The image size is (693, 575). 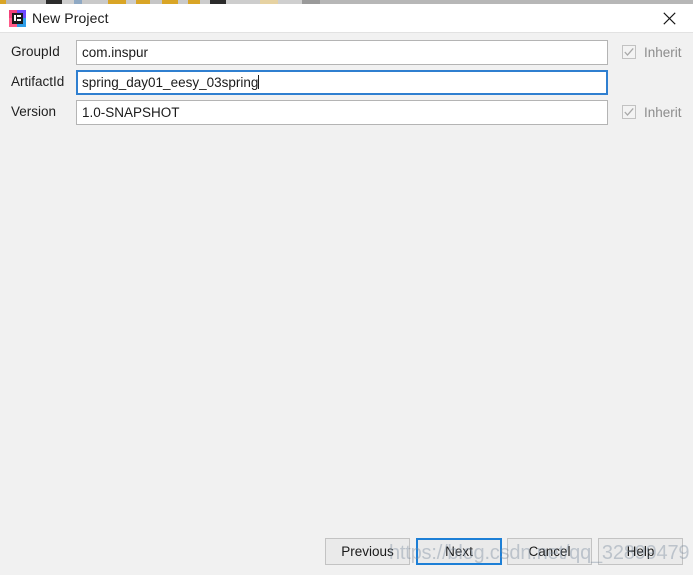 I want to click on previous-button: Previous, so click(x=367, y=551).